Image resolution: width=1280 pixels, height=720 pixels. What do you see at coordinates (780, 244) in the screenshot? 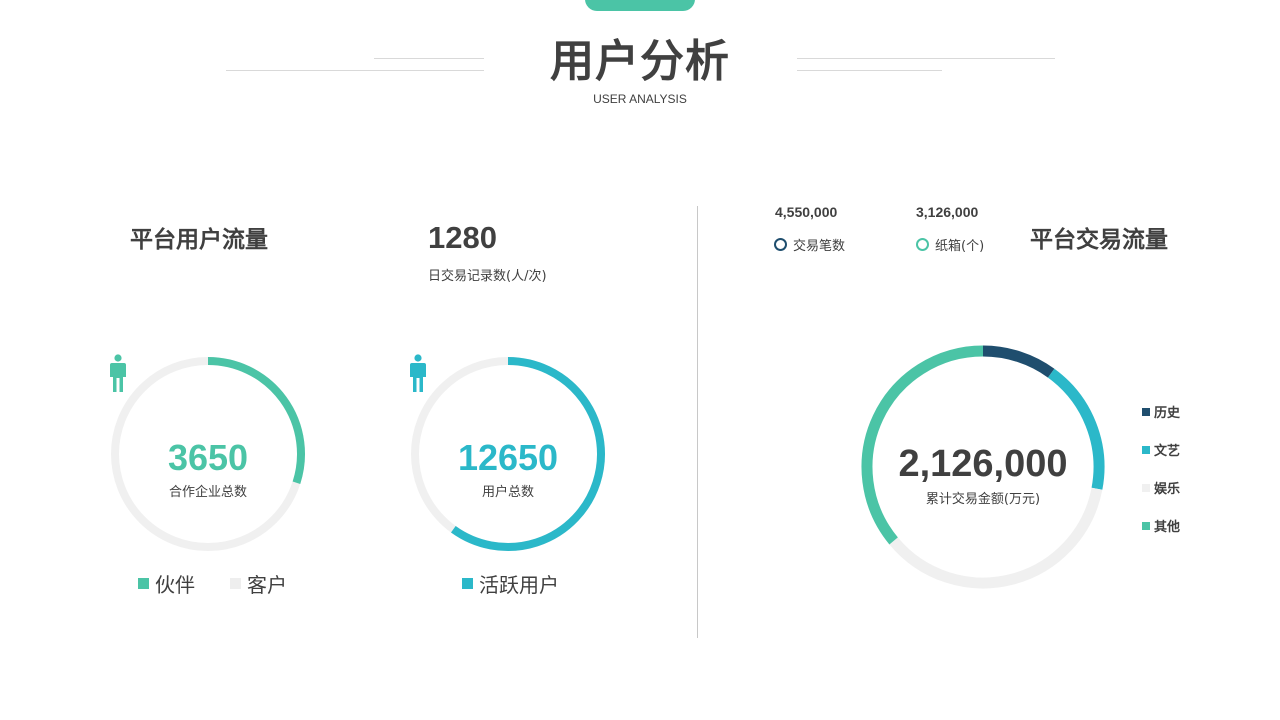
I see `navy-circle-icon` at bounding box center [780, 244].